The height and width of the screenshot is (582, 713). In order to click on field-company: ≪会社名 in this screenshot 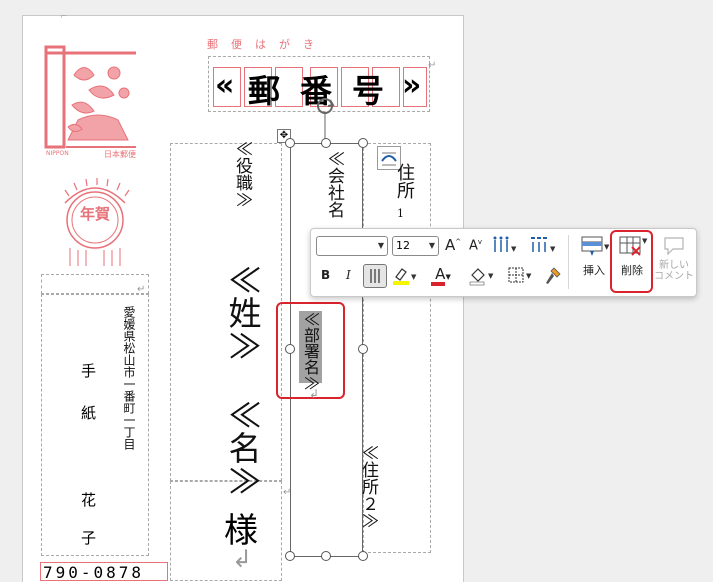, I will do `click(334, 184)`.